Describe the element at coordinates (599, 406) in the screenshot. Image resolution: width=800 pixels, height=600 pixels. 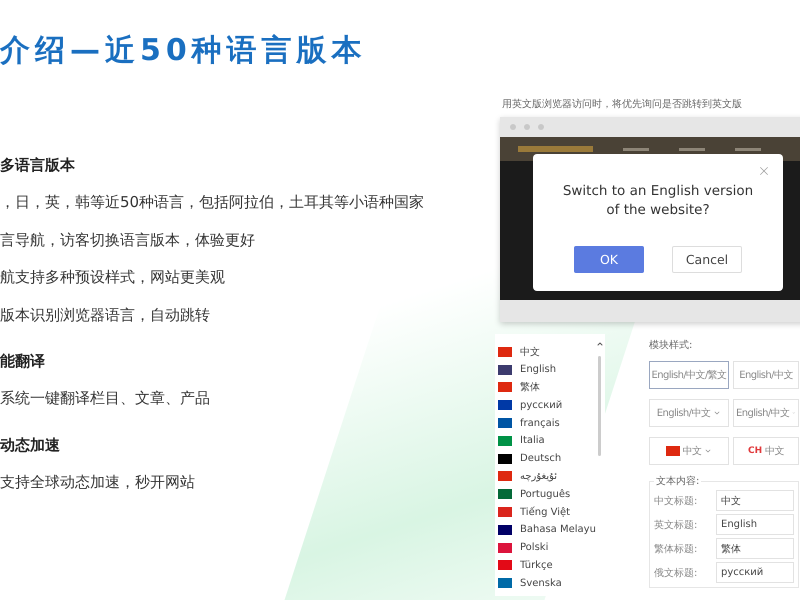
I see `scrollbar` at that location.